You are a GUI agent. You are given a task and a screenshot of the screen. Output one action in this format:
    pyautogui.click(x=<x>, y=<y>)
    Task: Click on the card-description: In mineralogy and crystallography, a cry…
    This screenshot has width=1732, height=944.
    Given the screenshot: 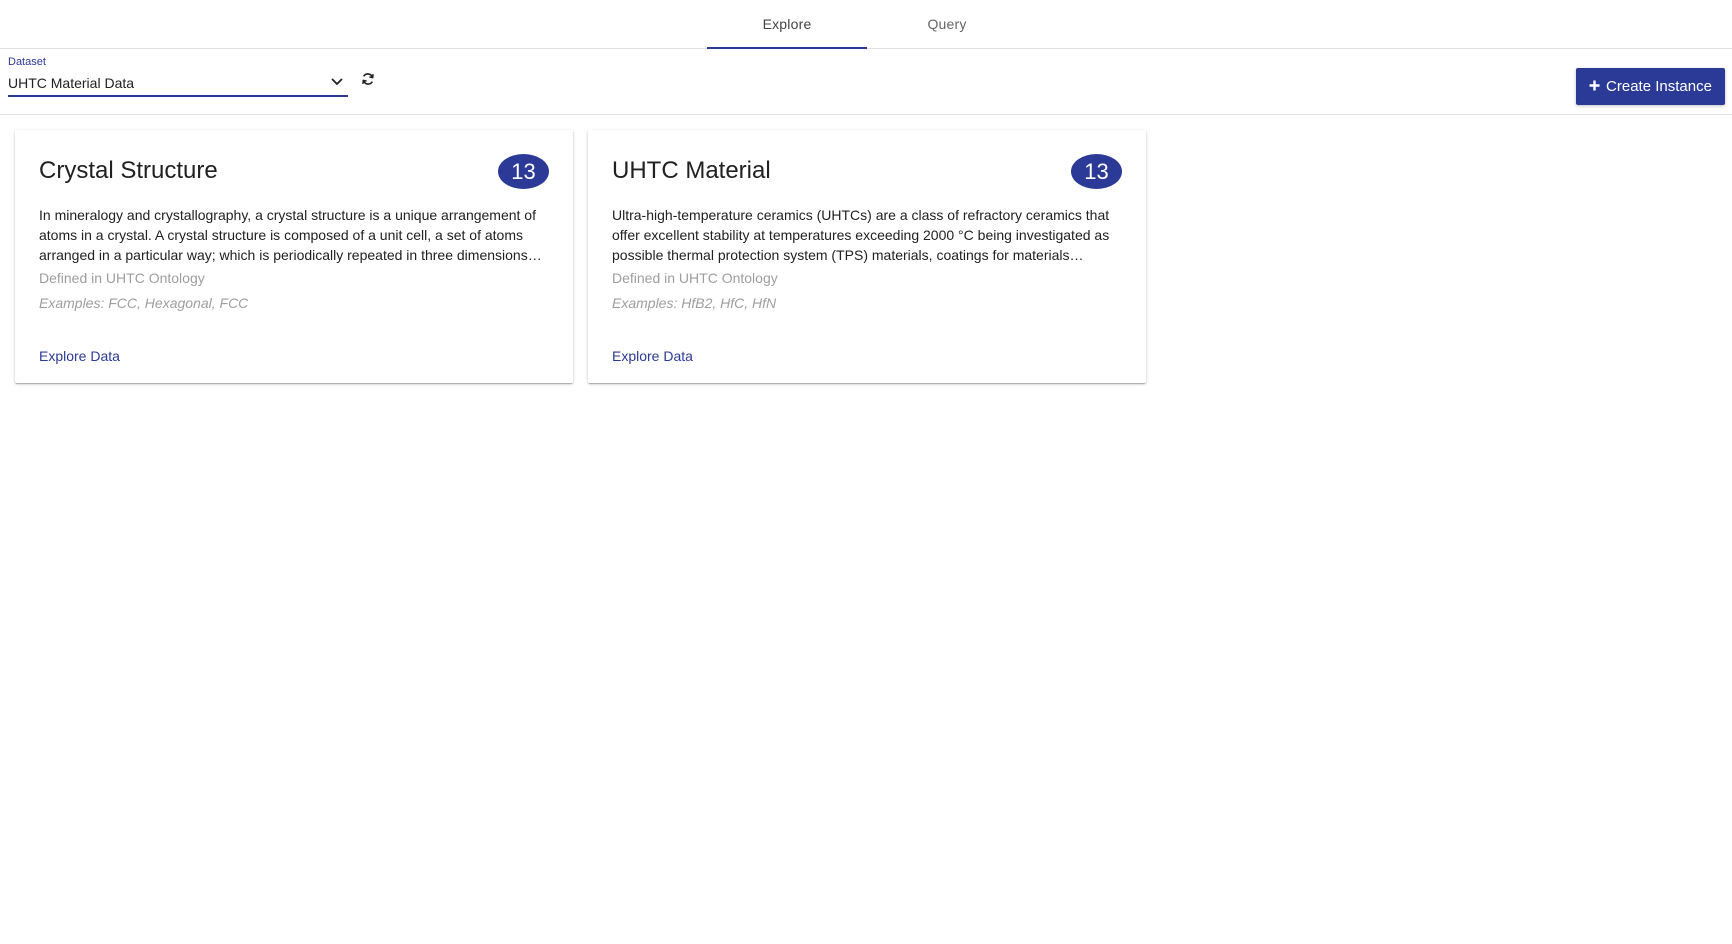 What is the action you would take?
    pyautogui.click(x=290, y=235)
    